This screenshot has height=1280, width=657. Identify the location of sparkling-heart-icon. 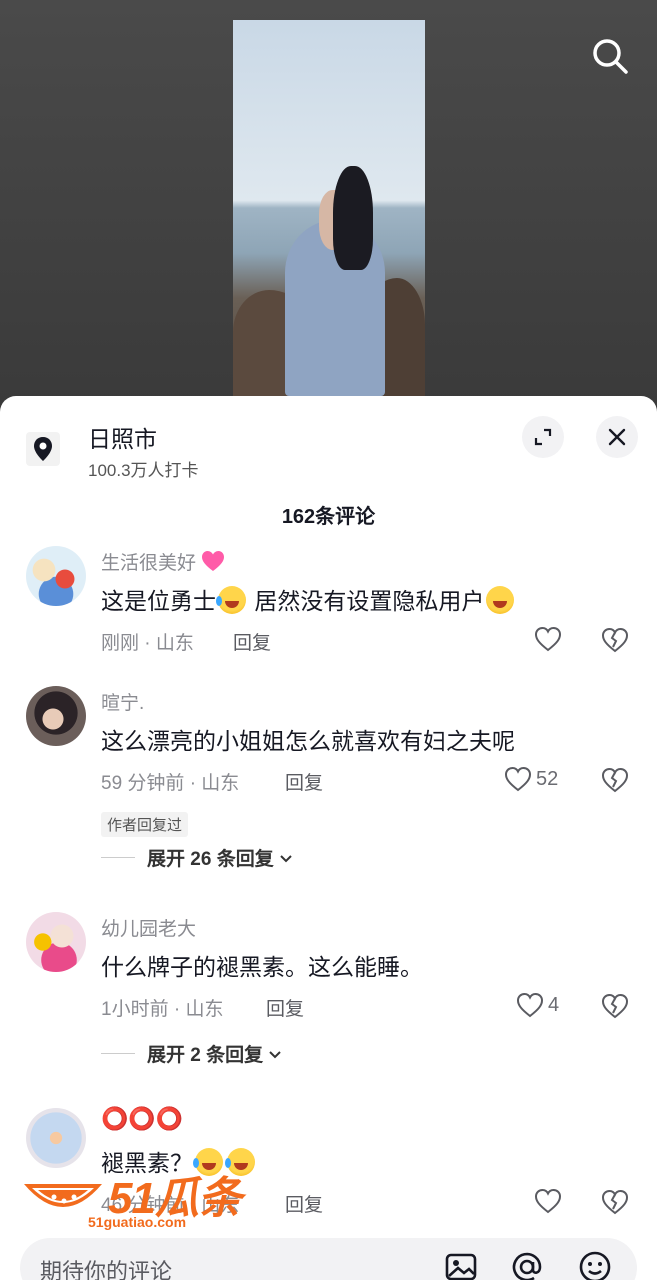
(213, 561).